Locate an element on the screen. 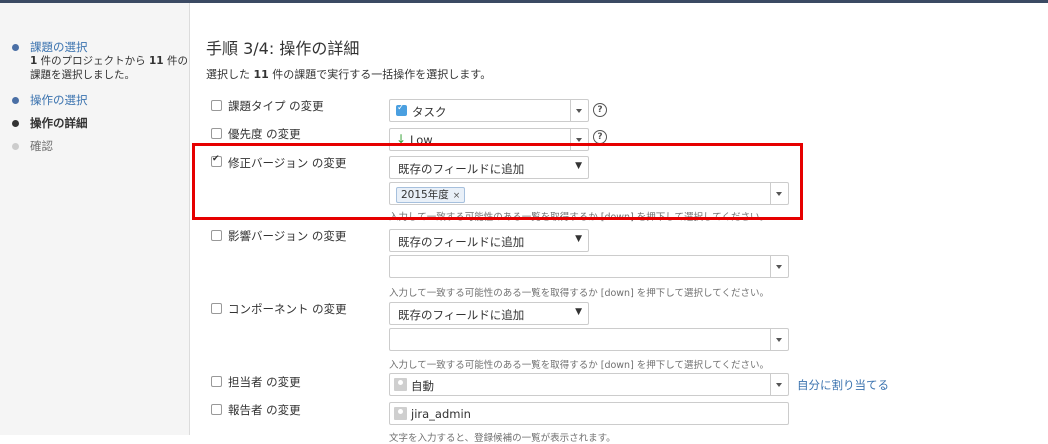 Image resolution: width=1048 pixels, height=444 pixels. assignee-select: 自動 is located at coordinates (589, 384).